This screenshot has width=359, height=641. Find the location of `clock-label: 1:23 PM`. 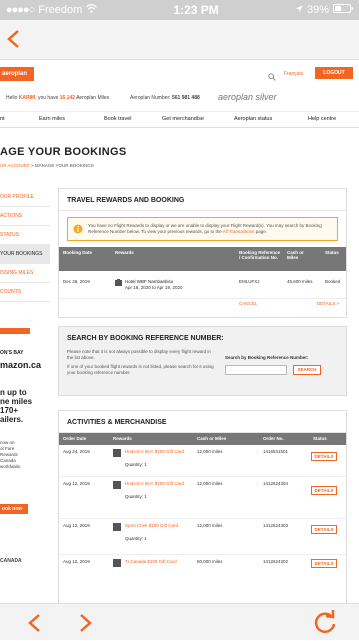

clock-label: 1:23 PM is located at coordinates (196, 10).